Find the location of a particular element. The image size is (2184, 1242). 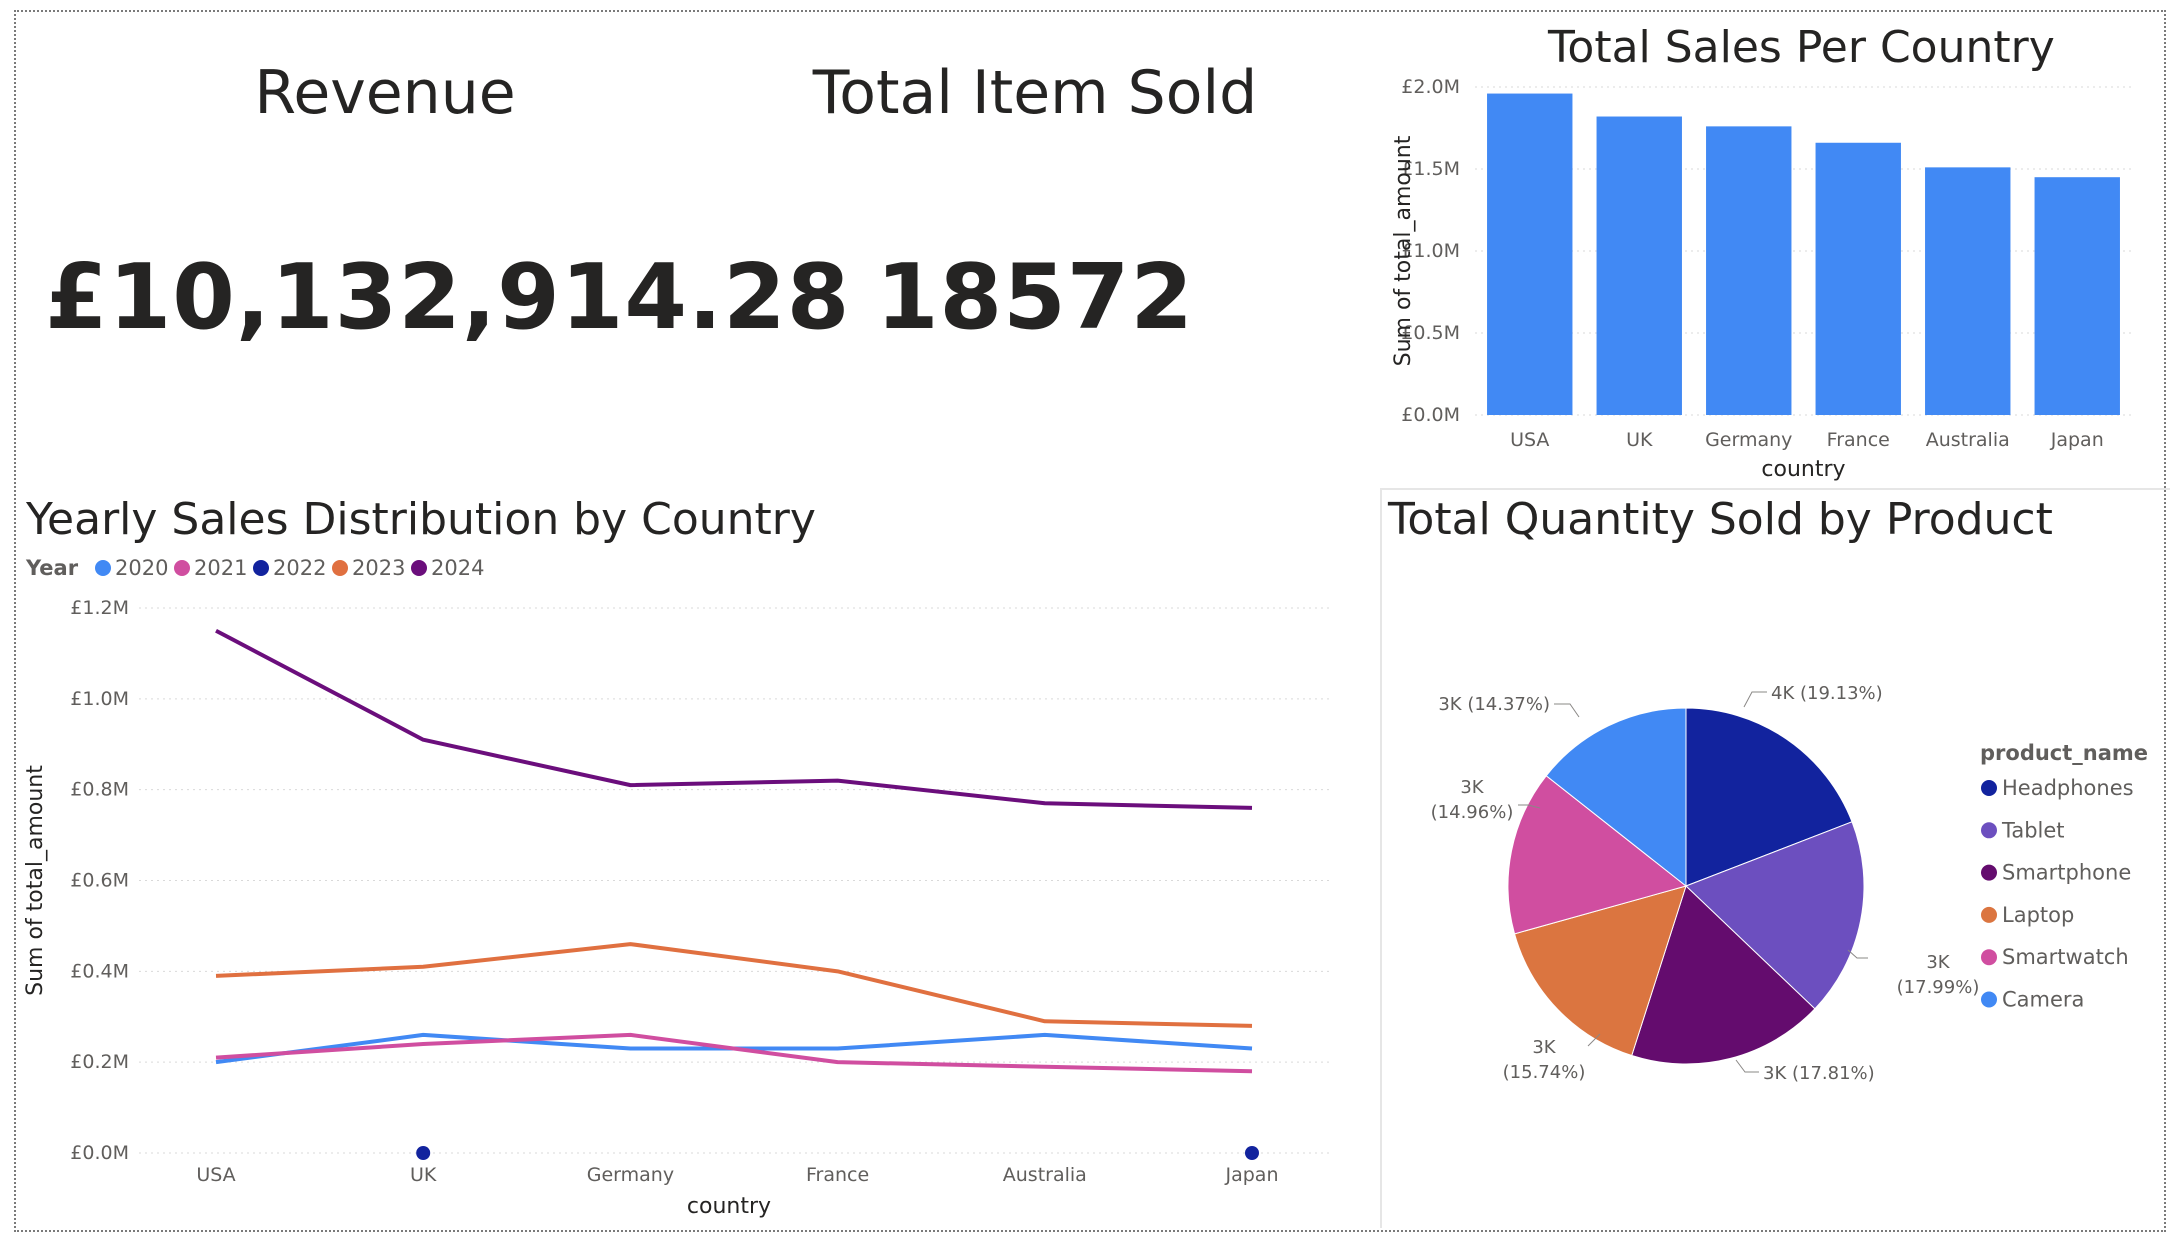

legend-label-2021: 2021 is located at coordinates (220, 568).